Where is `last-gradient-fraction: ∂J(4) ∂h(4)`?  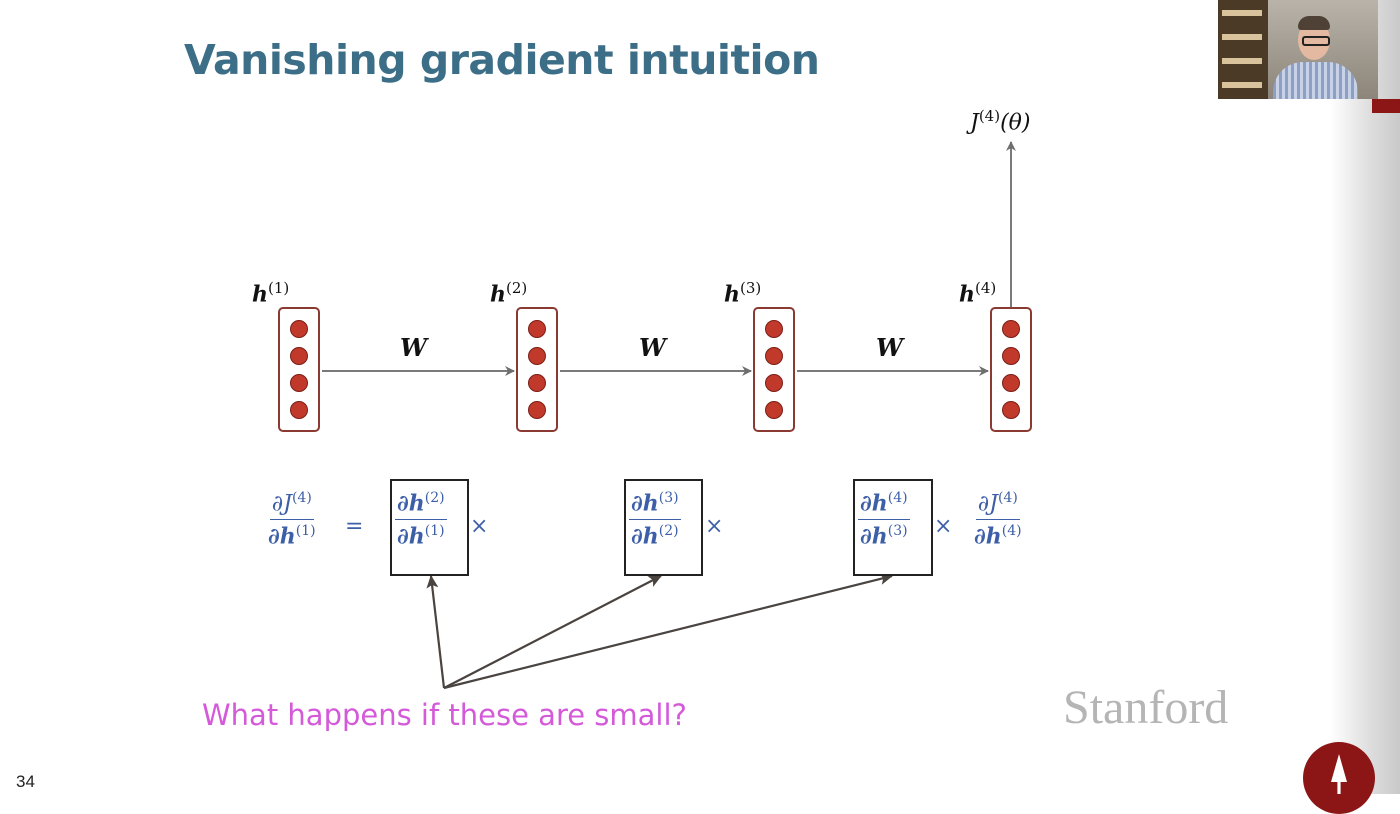 last-gradient-fraction: ∂J(4) ∂h(4) is located at coordinates (998, 520).